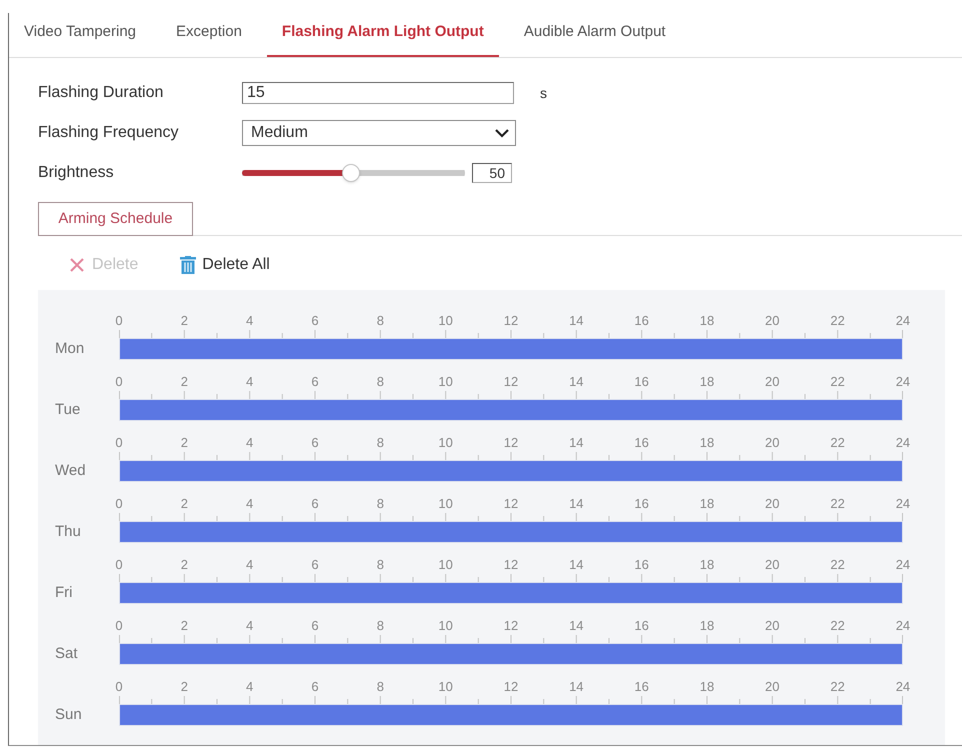 This screenshot has width=962, height=751. What do you see at coordinates (115, 219) in the screenshot?
I see `schedule-tab: Arming Schedule` at bounding box center [115, 219].